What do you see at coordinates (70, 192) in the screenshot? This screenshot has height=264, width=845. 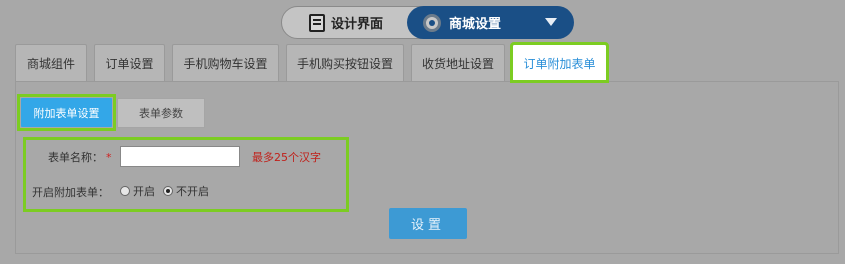 I see `enable-form-label: 开启附加表单：` at bounding box center [70, 192].